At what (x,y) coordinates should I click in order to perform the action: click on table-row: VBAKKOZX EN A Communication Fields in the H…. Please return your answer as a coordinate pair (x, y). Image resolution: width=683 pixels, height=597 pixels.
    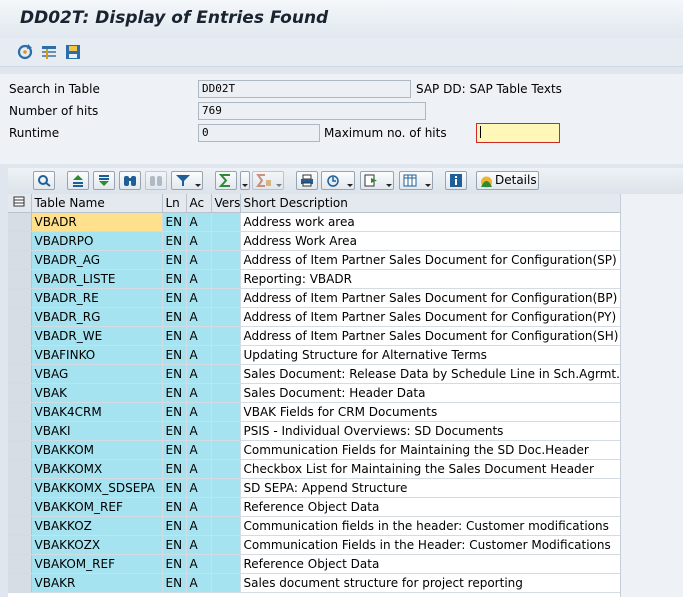
    Looking at the image, I should click on (314, 545).